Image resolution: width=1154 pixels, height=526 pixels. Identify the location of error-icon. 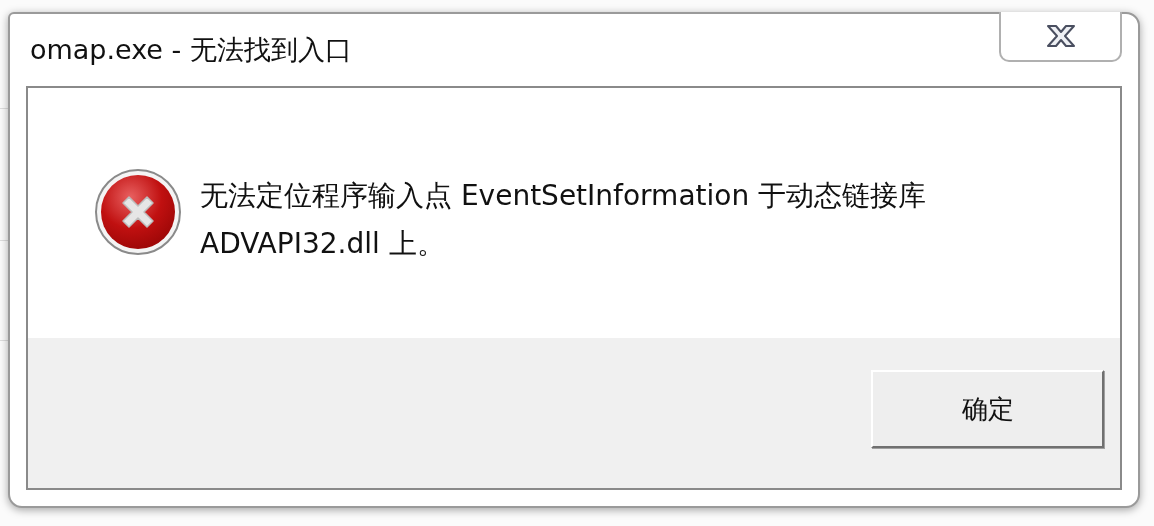
(138, 212).